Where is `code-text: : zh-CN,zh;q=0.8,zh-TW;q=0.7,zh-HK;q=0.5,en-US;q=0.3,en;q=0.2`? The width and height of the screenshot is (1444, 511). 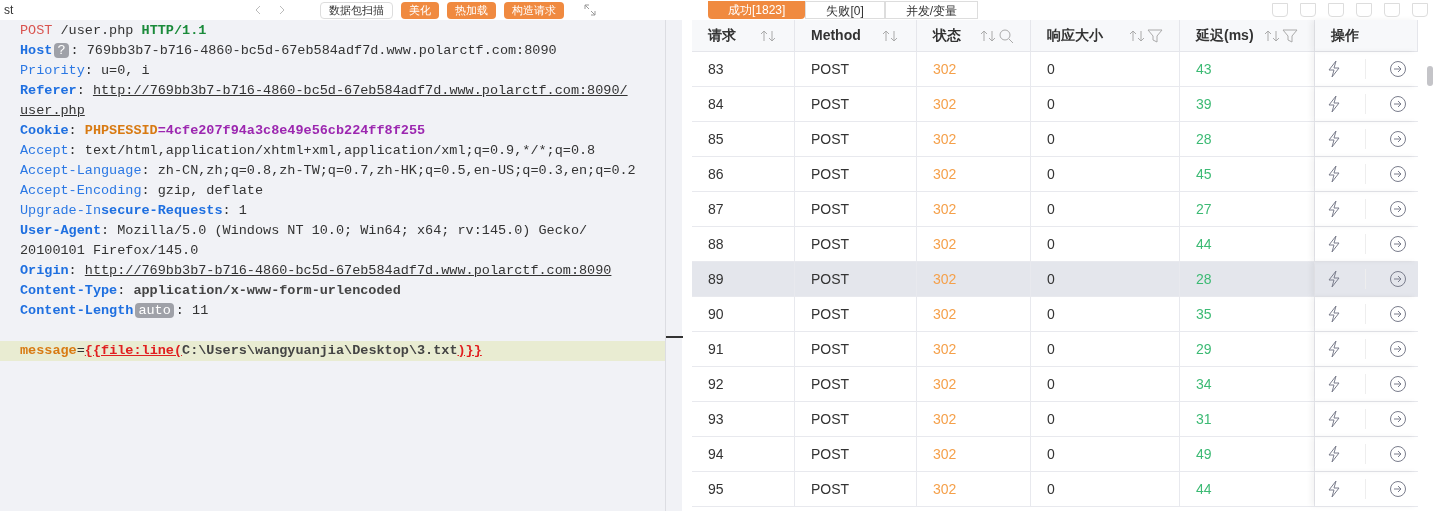
code-text: : zh-CN,zh;q=0.8,zh-TW;q=0.7,zh-HK;q=0.5,en-US;q=0.3,en;q=0.2 is located at coordinates (388, 170).